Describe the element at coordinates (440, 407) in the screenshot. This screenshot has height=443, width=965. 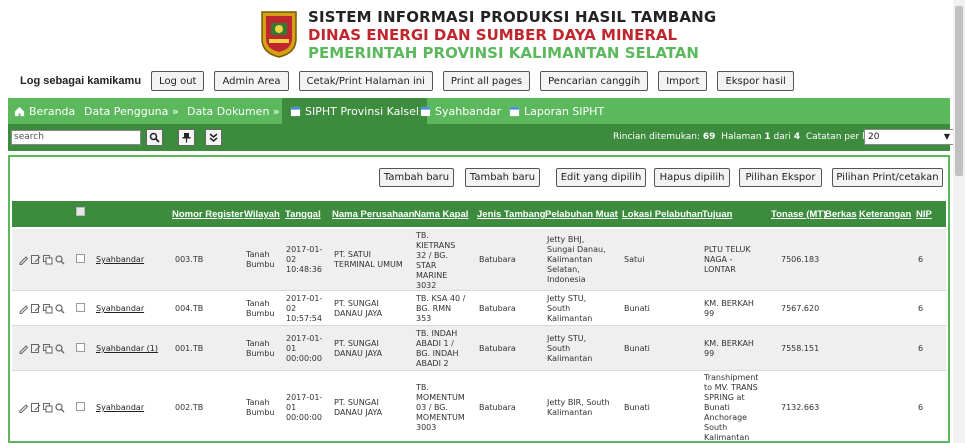
I see `cell-kapal: TB. MOMENTUM 03 / BG. MOMENTUM 3003` at that location.